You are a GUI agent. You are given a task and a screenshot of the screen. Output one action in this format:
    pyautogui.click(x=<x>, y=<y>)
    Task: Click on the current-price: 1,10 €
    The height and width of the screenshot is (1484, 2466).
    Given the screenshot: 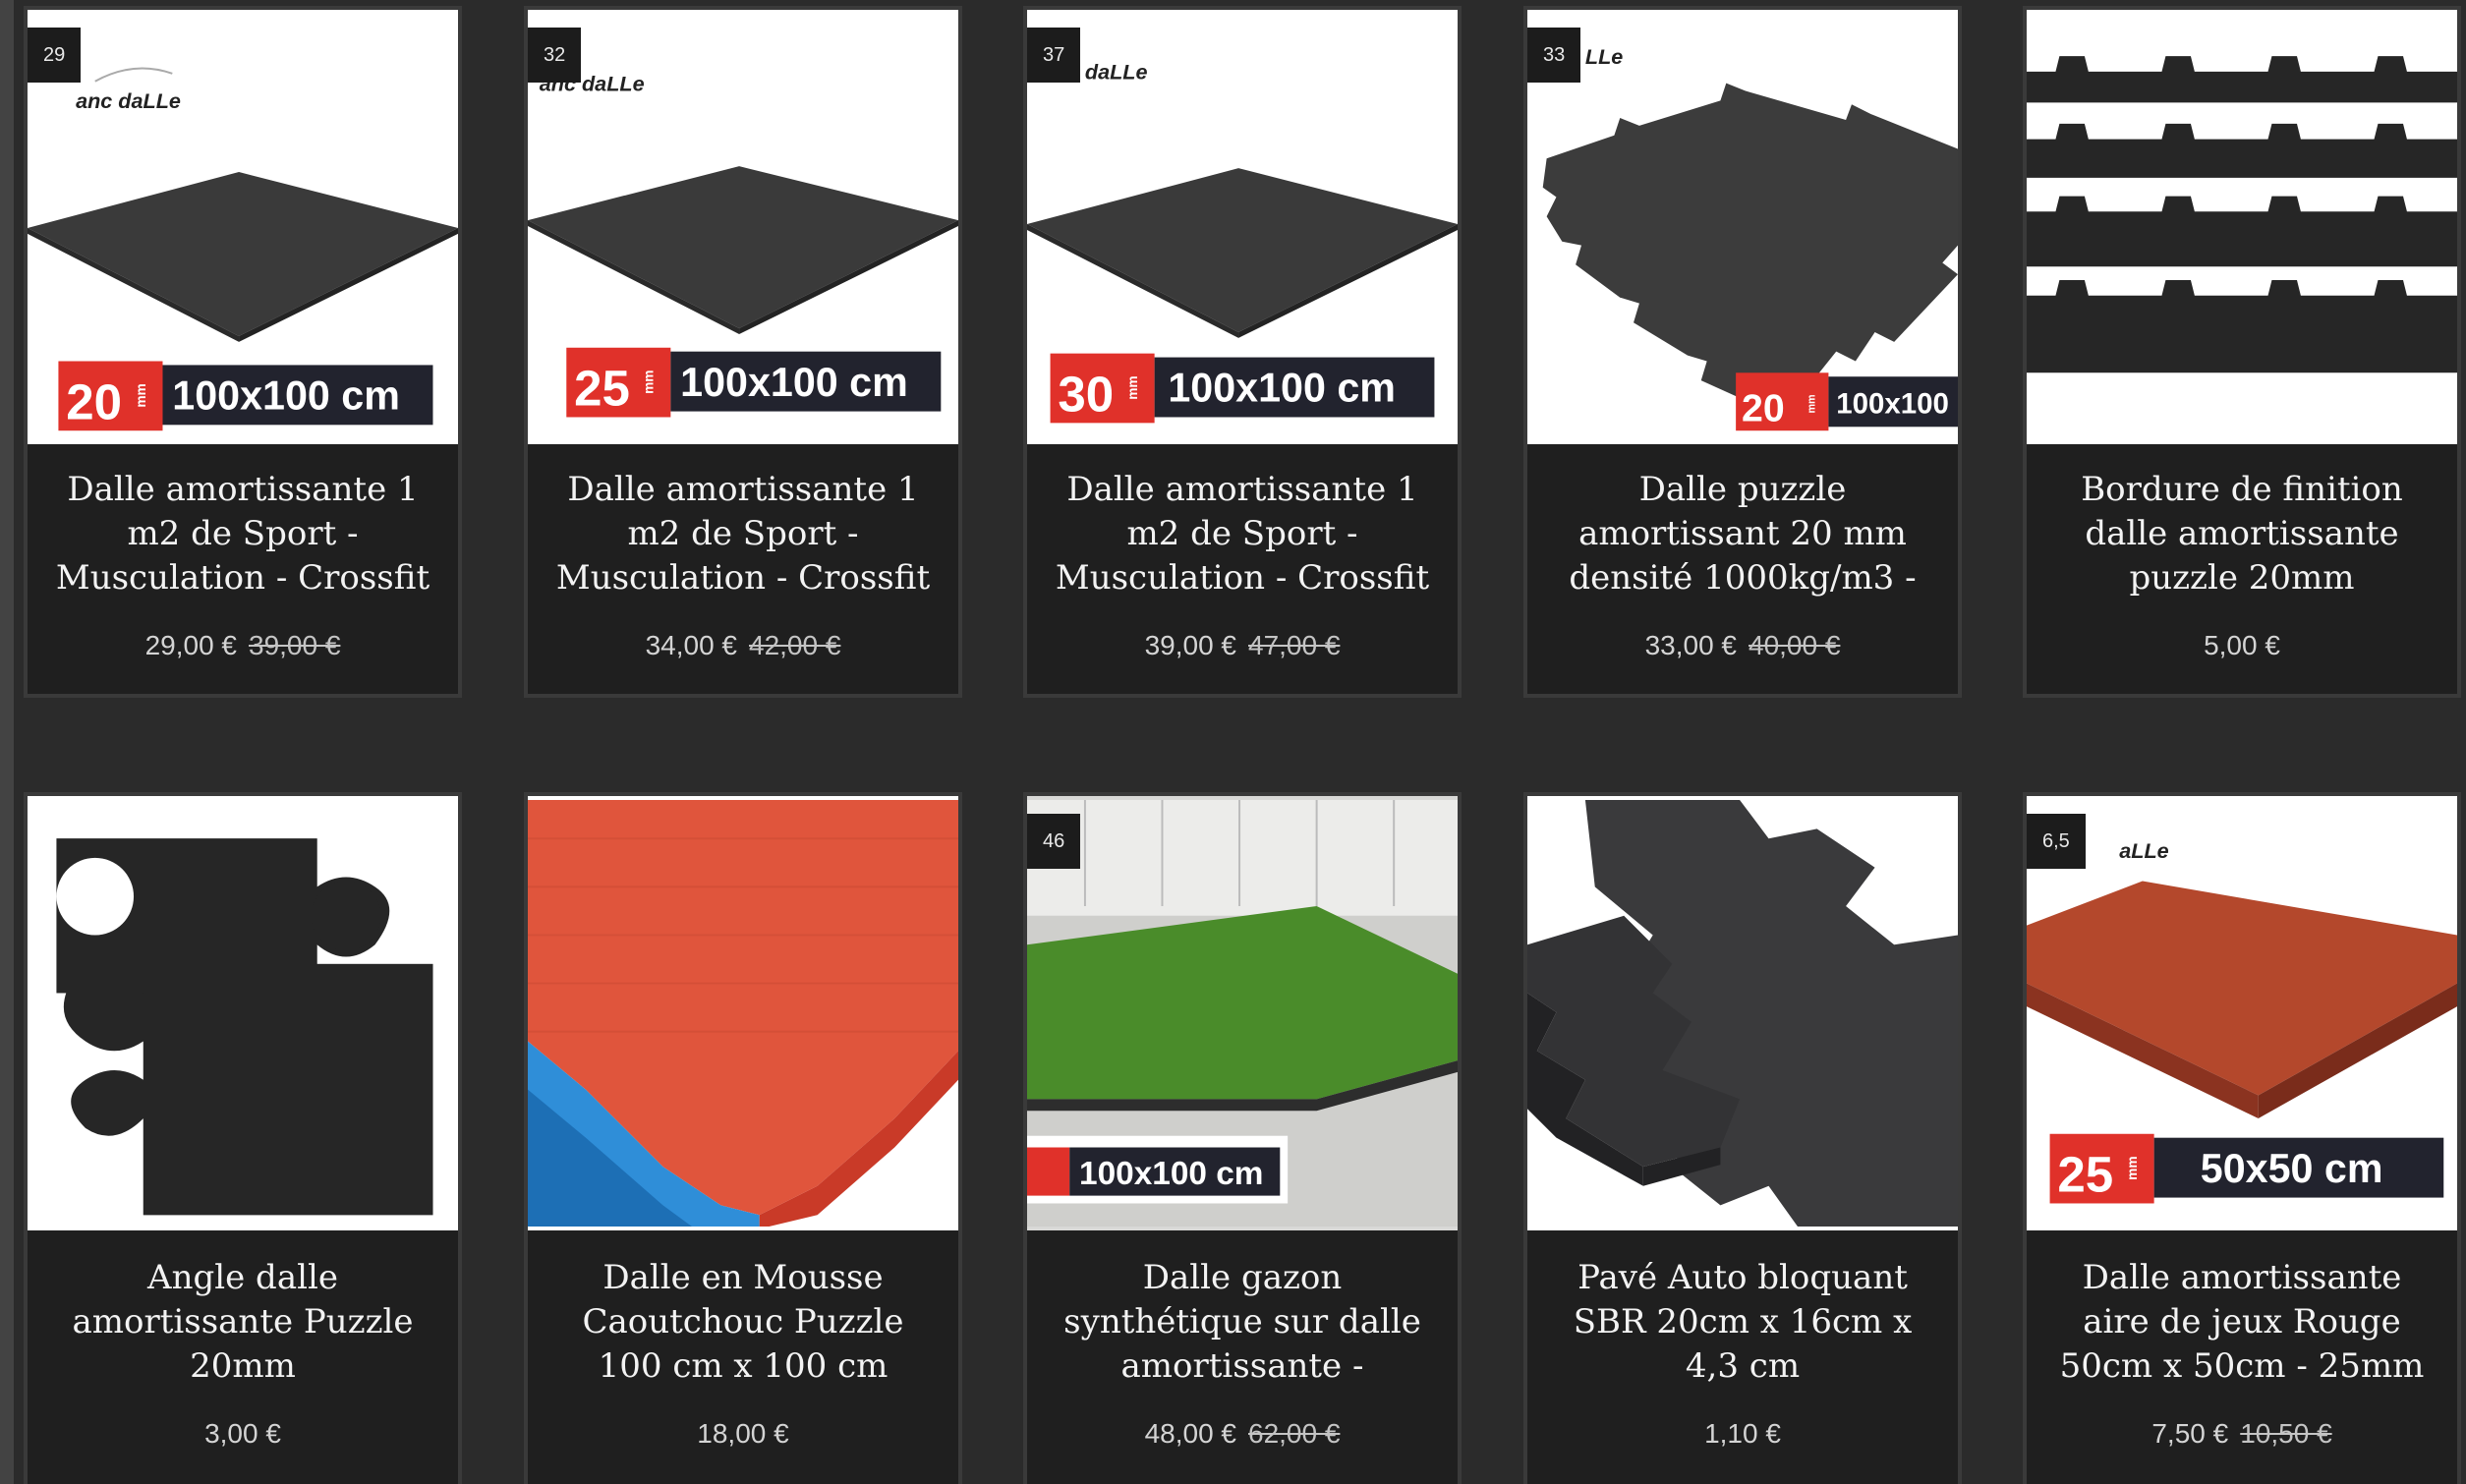 What is the action you would take?
    pyautogui.click(x=1743, y=1433)
    